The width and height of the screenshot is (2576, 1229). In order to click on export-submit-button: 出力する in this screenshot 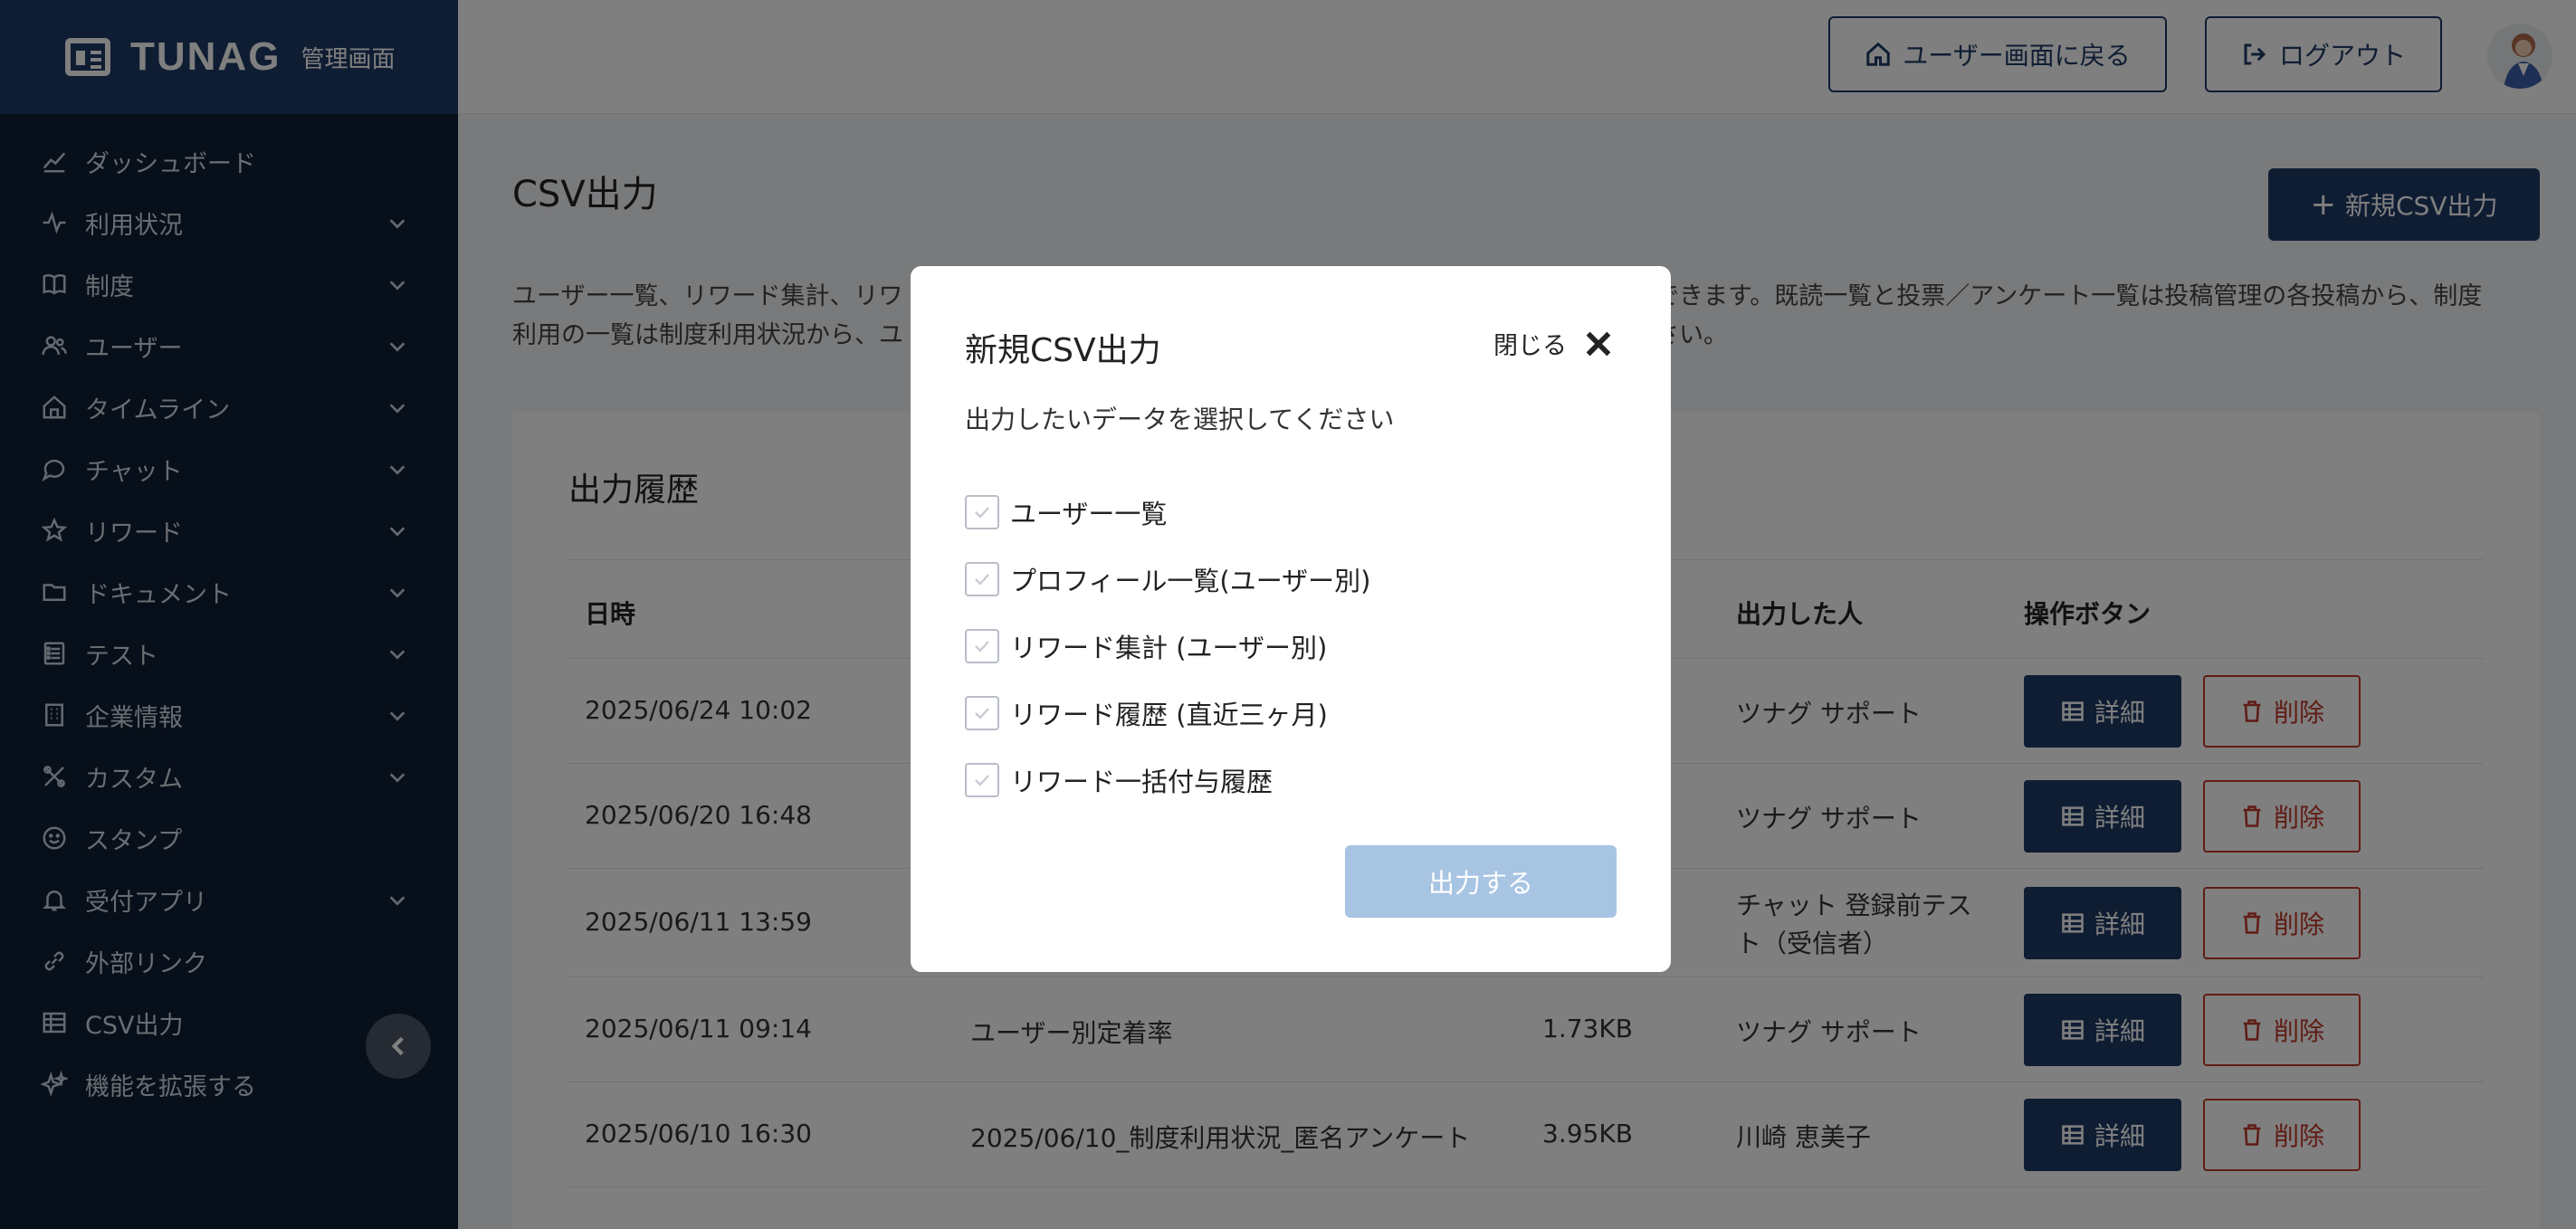, I will do `click(1481, 882)`.